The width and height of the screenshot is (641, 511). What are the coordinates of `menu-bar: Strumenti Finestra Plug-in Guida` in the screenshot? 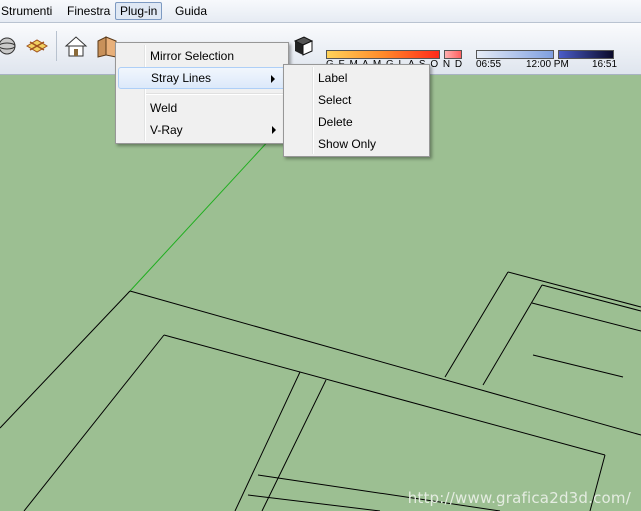 It's located at (320, 11).